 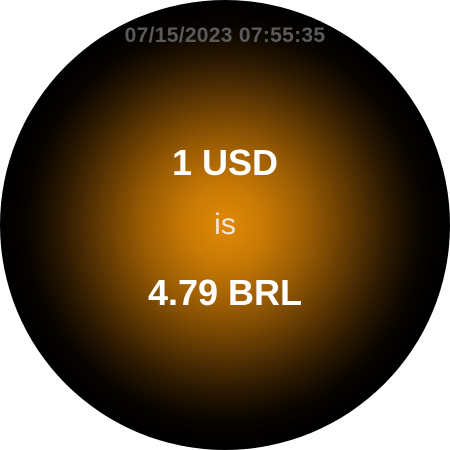 What do you see at coordinates (225, 292) in the screenshot?
I see `converted-amount: 4.79 BRL` at bounding box center [225, 292].